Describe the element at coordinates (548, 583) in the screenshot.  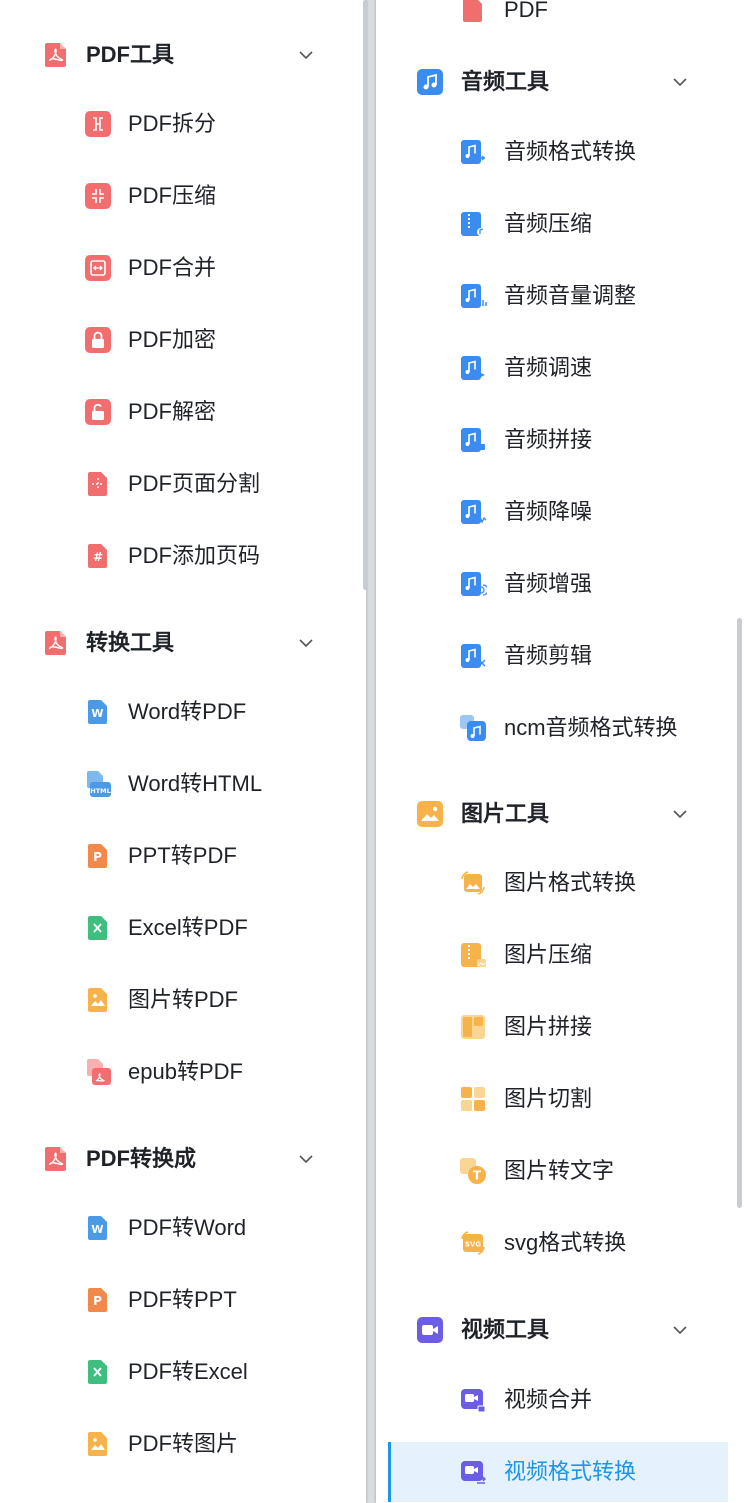
I see `tool-label: 音频增强` at that location.